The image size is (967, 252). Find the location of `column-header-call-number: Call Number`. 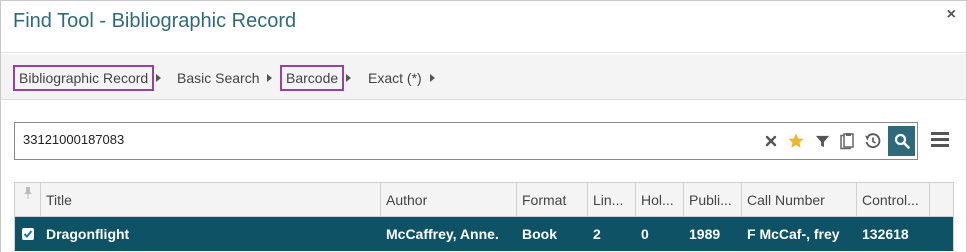

column-header-call-number: Call Number is located at coordinates (799, 200).